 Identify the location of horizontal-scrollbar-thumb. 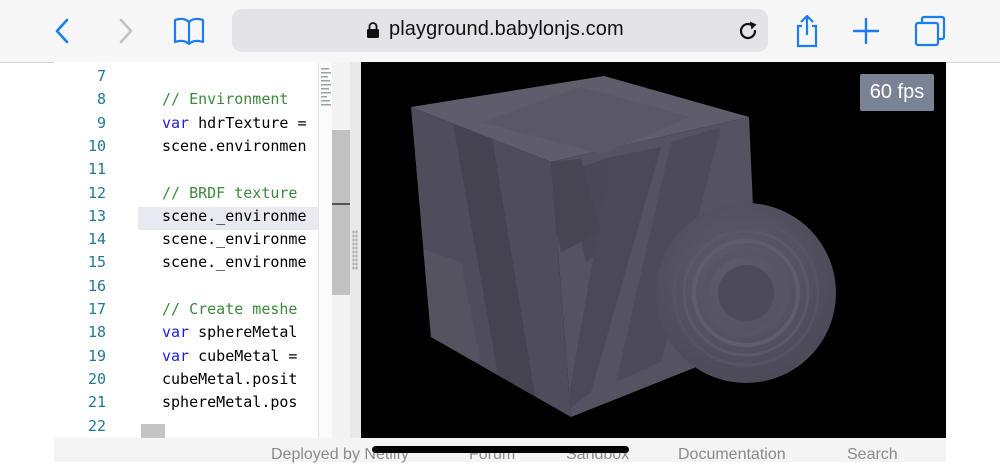
(153, 431).